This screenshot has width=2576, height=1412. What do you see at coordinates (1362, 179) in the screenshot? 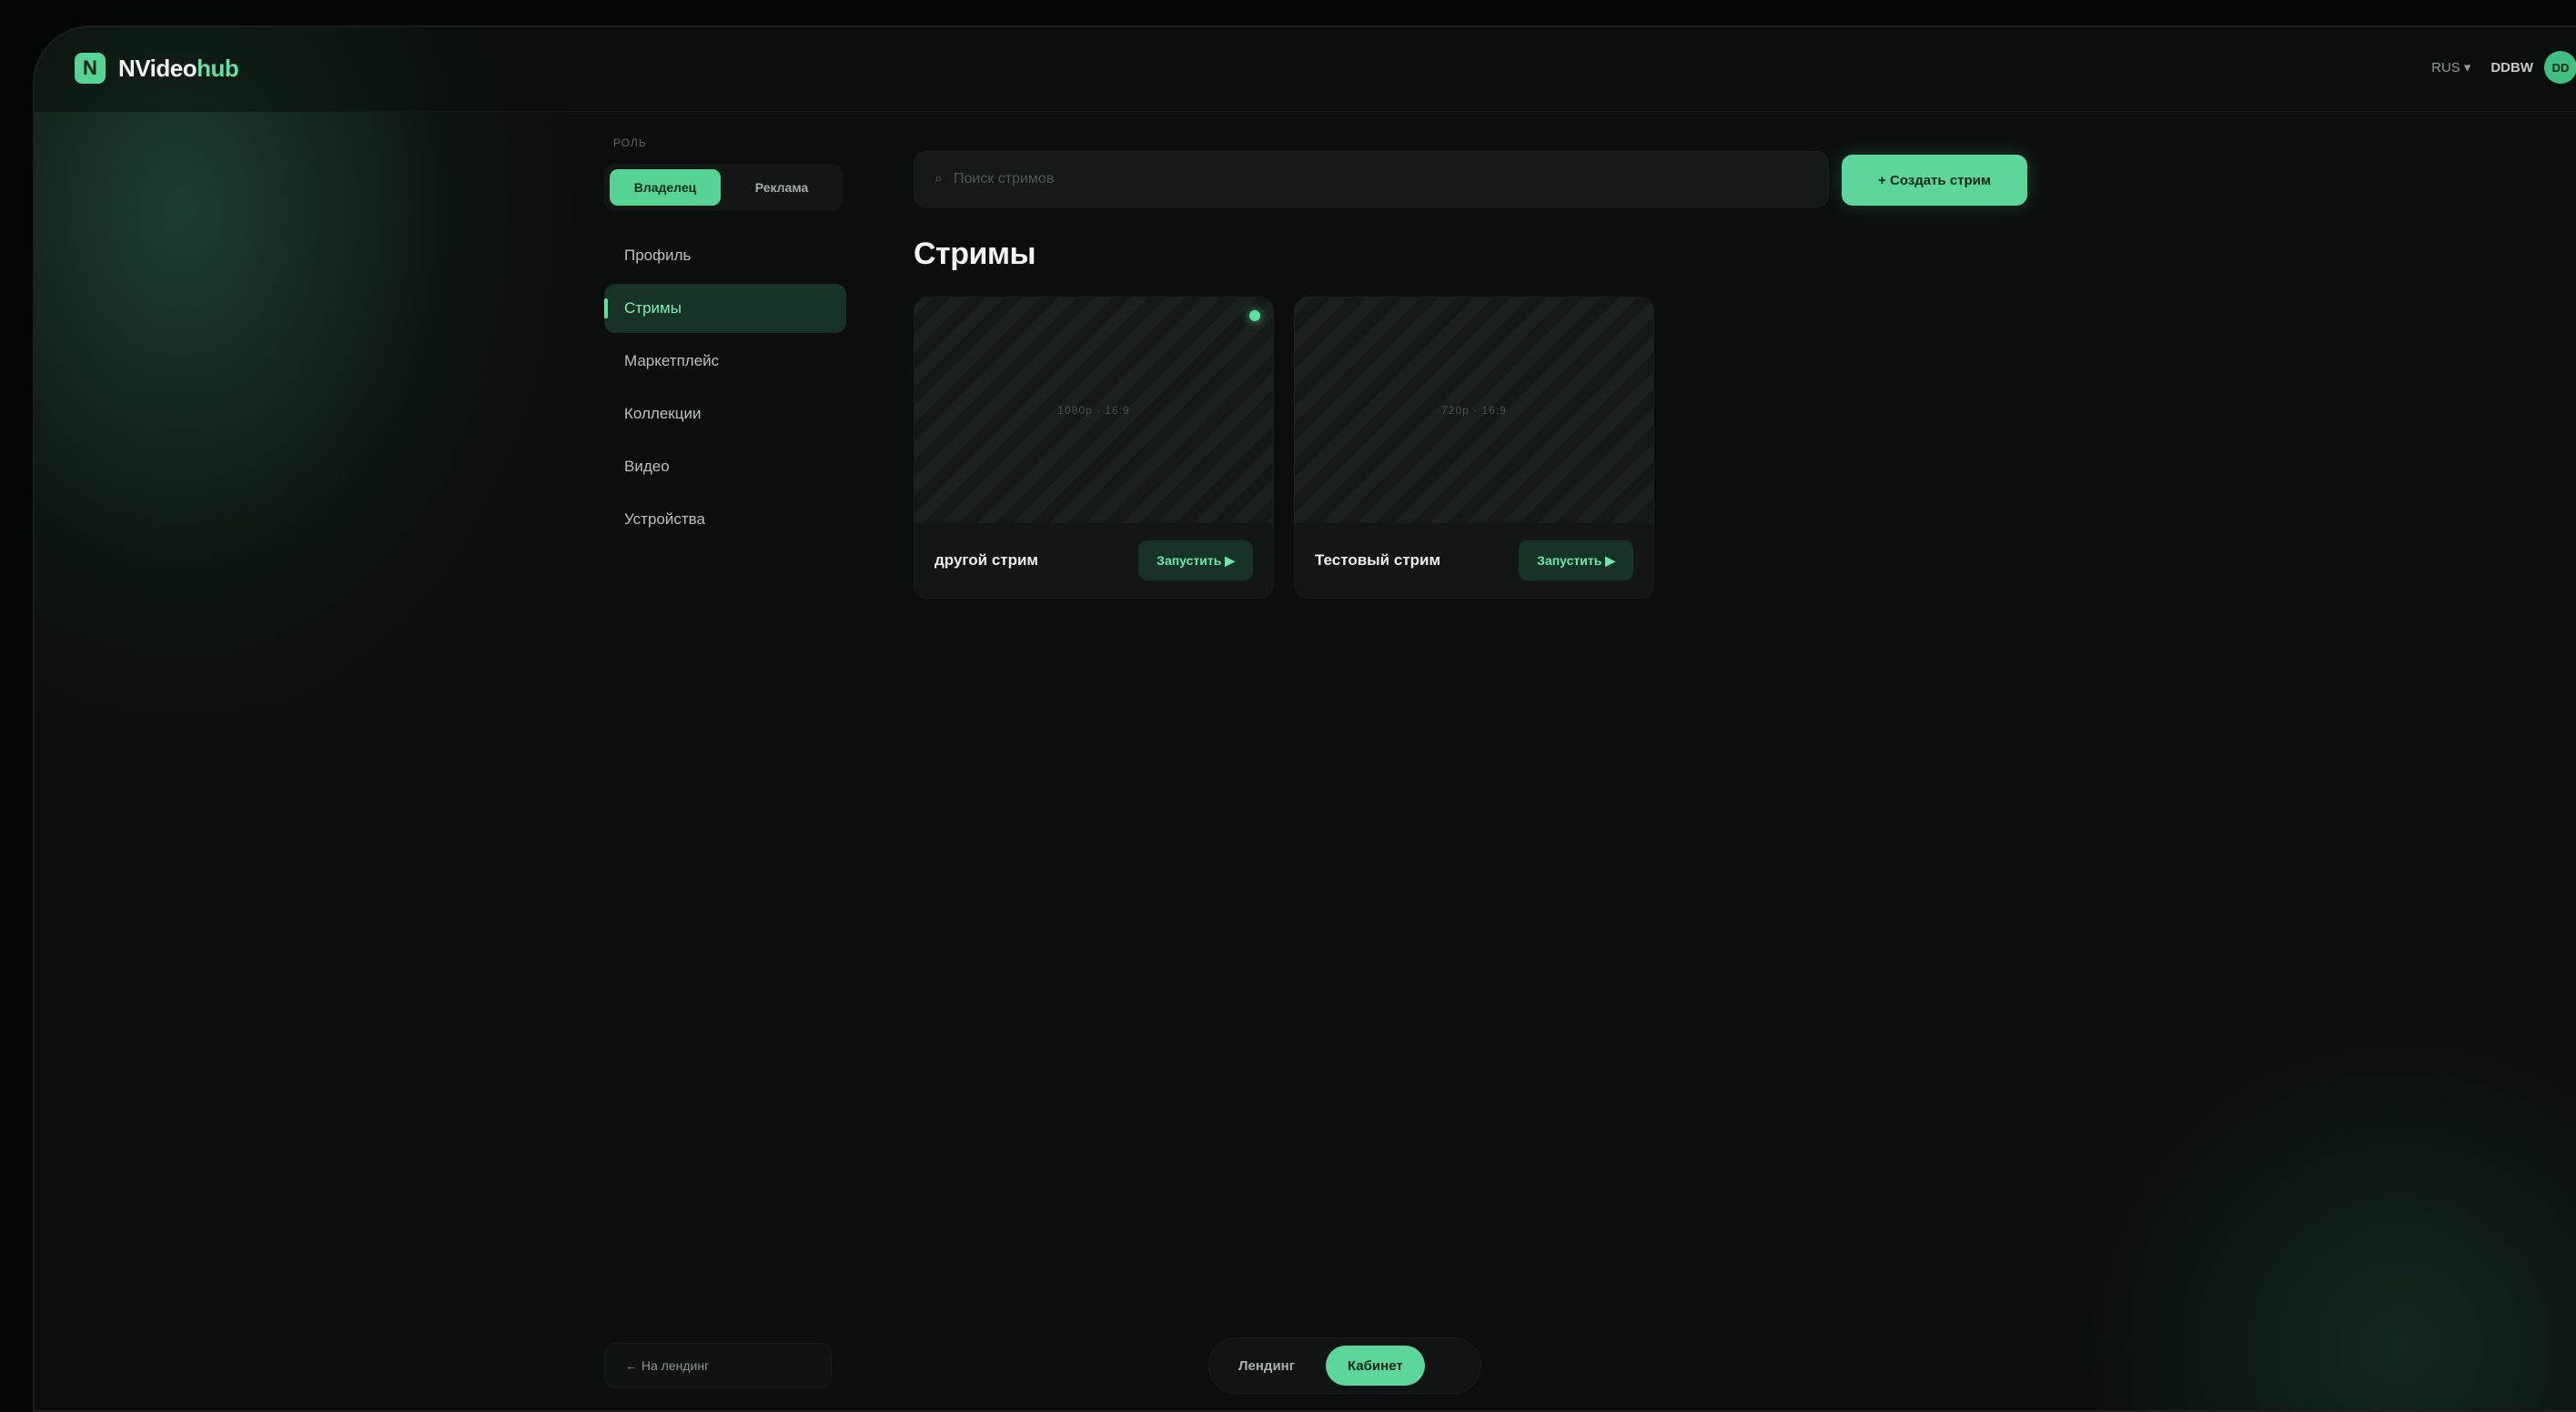
I see `search-input` at bounding box center [1362, 179].